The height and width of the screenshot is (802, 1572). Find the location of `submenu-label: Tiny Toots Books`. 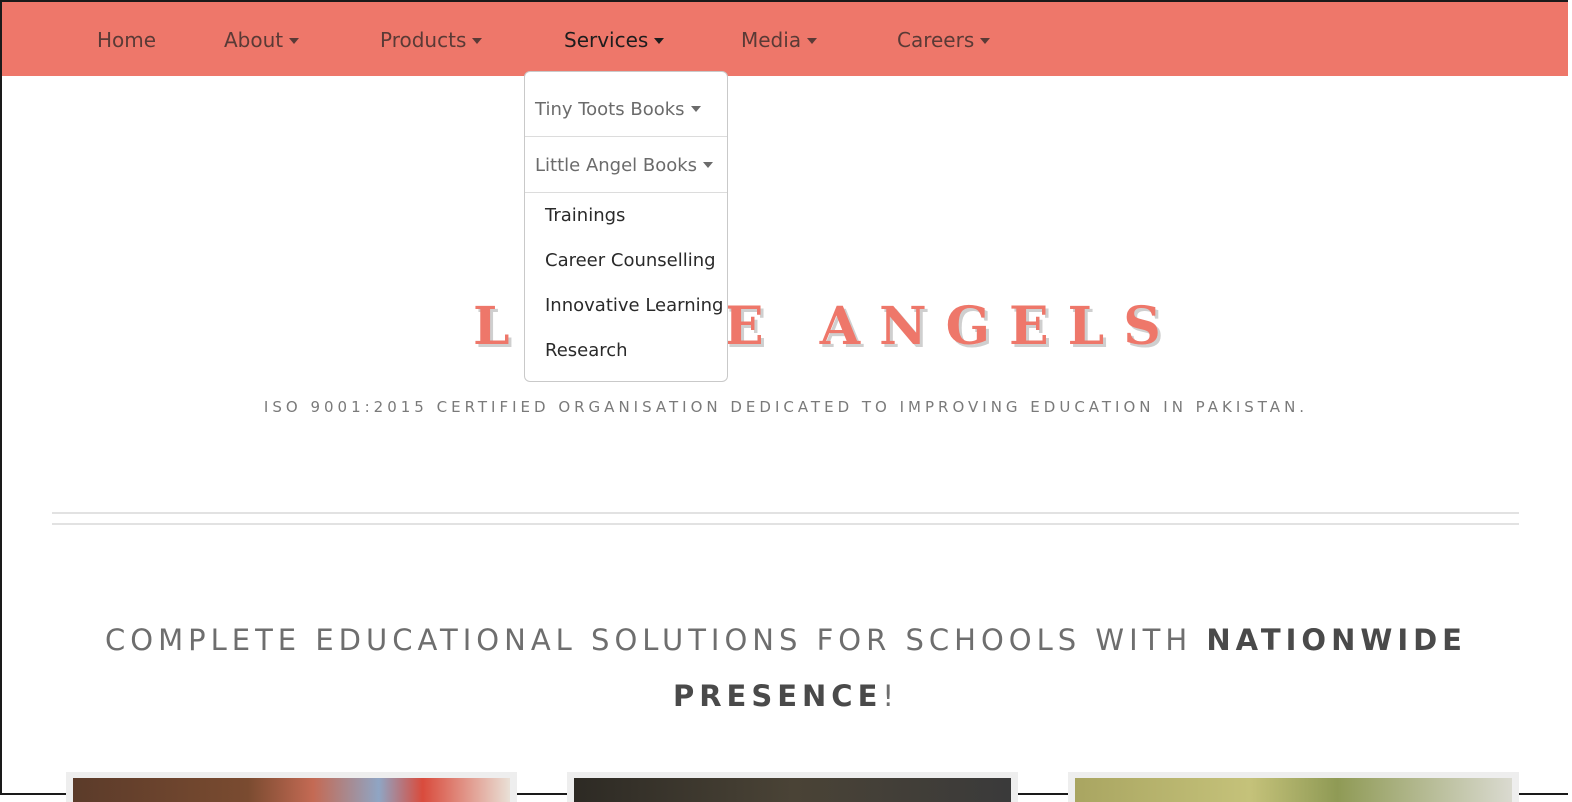

submenu-label: Tiny Toots Books is located at coordinates (610, 109).